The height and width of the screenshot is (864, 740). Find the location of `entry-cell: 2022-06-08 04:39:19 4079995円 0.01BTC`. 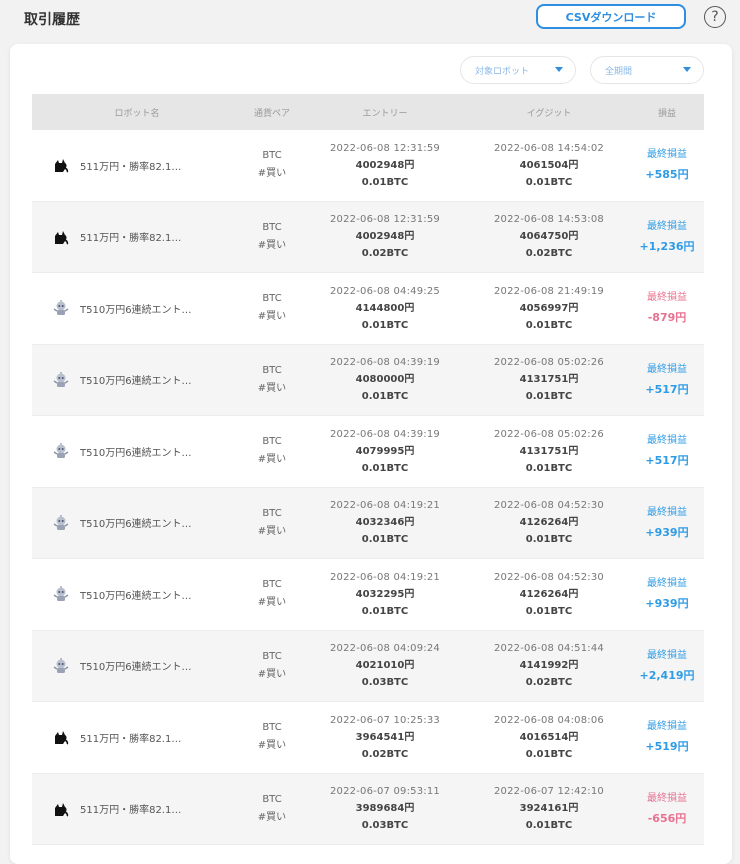

entry-cell: 2022-06-08 04:39:19 4079995円 0.01BTC is located at coordinates (385, 451).